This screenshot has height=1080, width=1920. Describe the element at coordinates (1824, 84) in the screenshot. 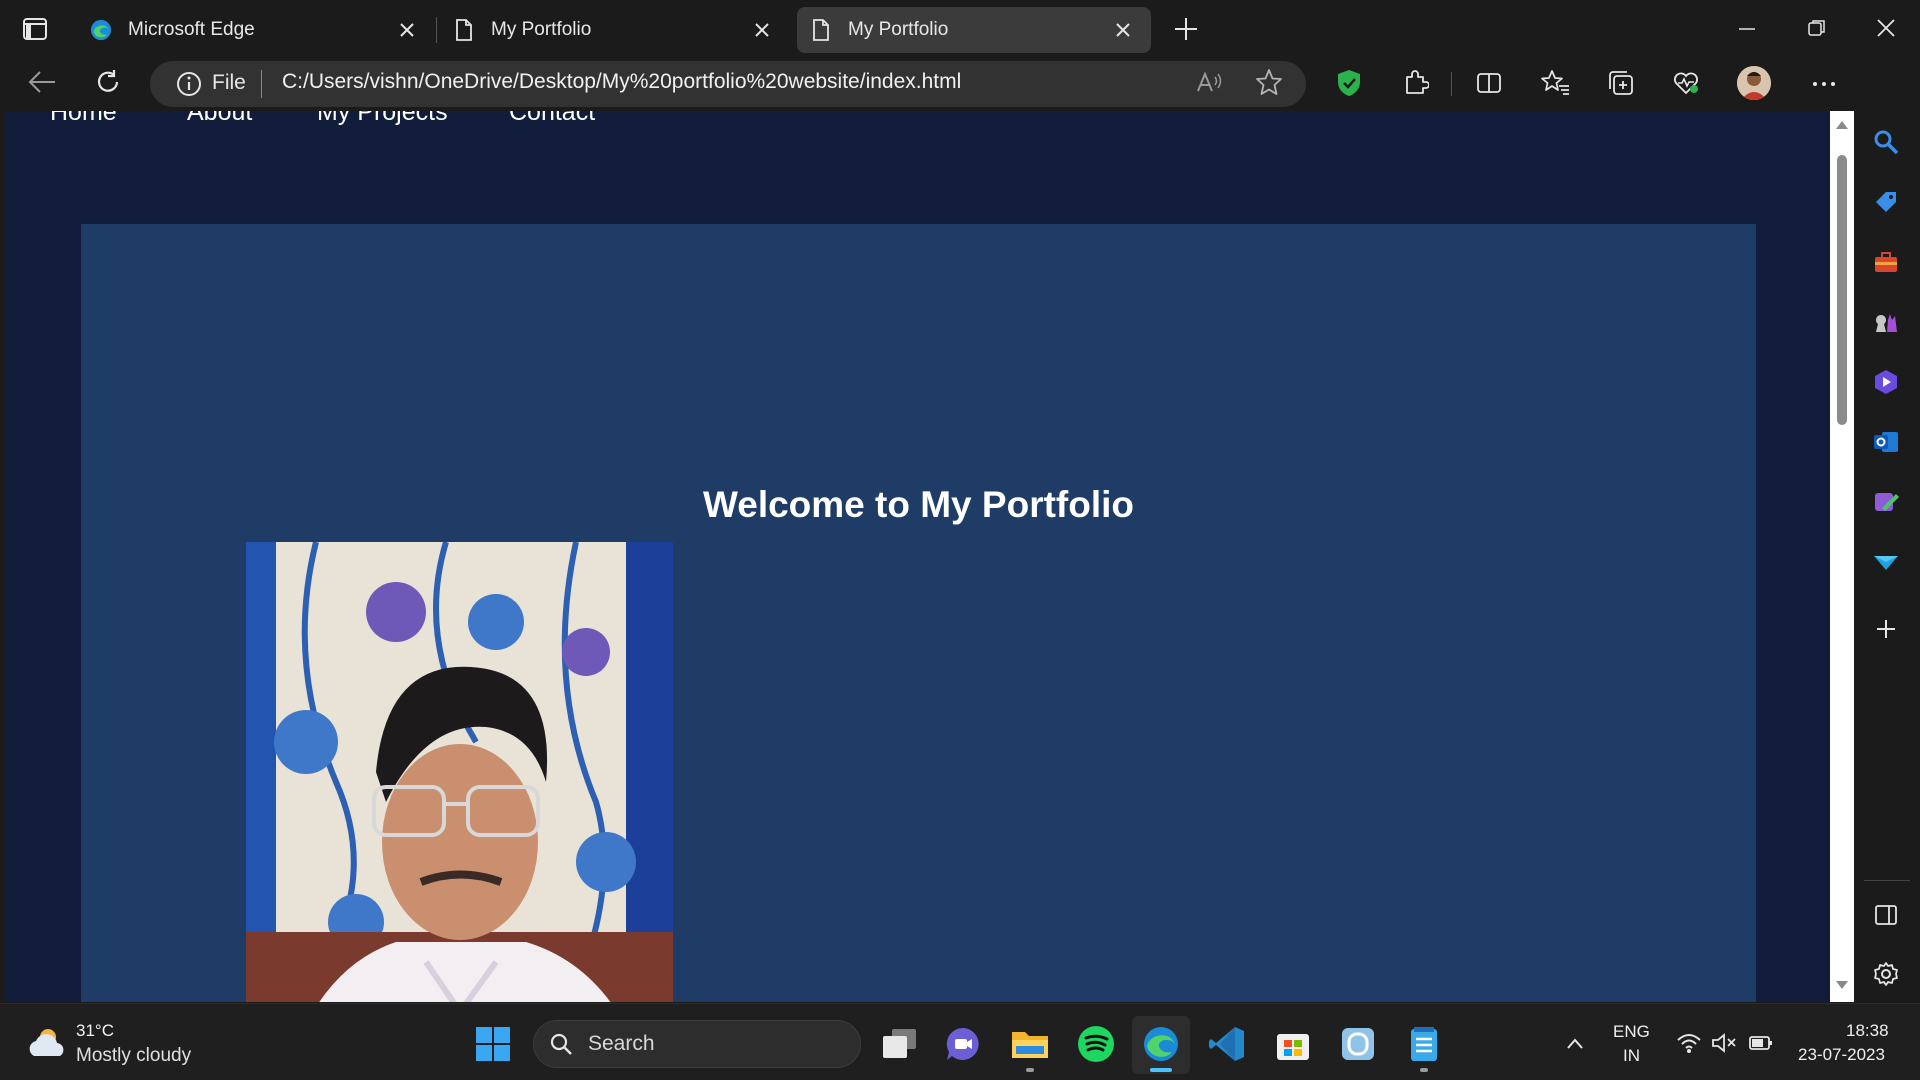

I see `more-options-icon` at that location.